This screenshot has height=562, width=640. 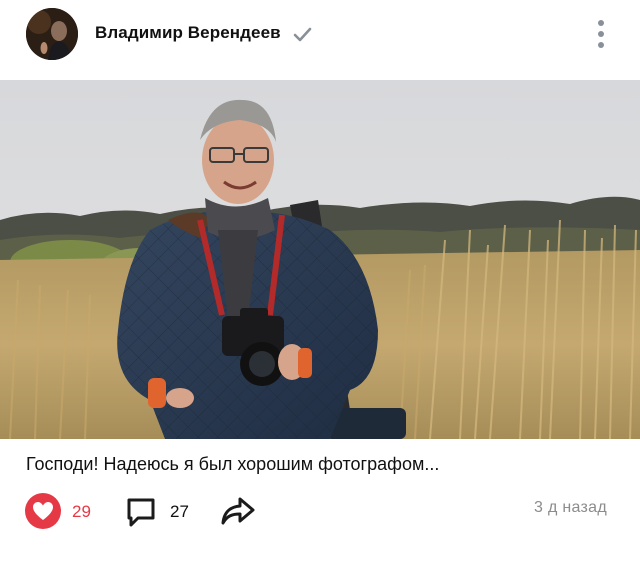 I want to click on author-name: Владимир Верендеев, so click(x=188, y=33).